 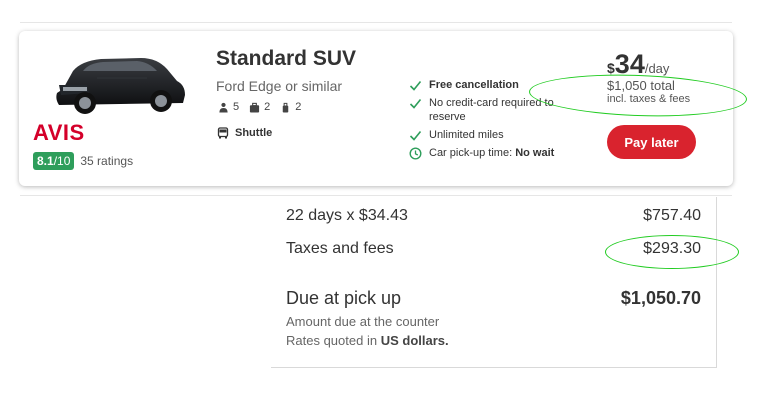 I want to click on feature-pickup-time: Car pick-up time: No wait, so click(x=499, y=153).